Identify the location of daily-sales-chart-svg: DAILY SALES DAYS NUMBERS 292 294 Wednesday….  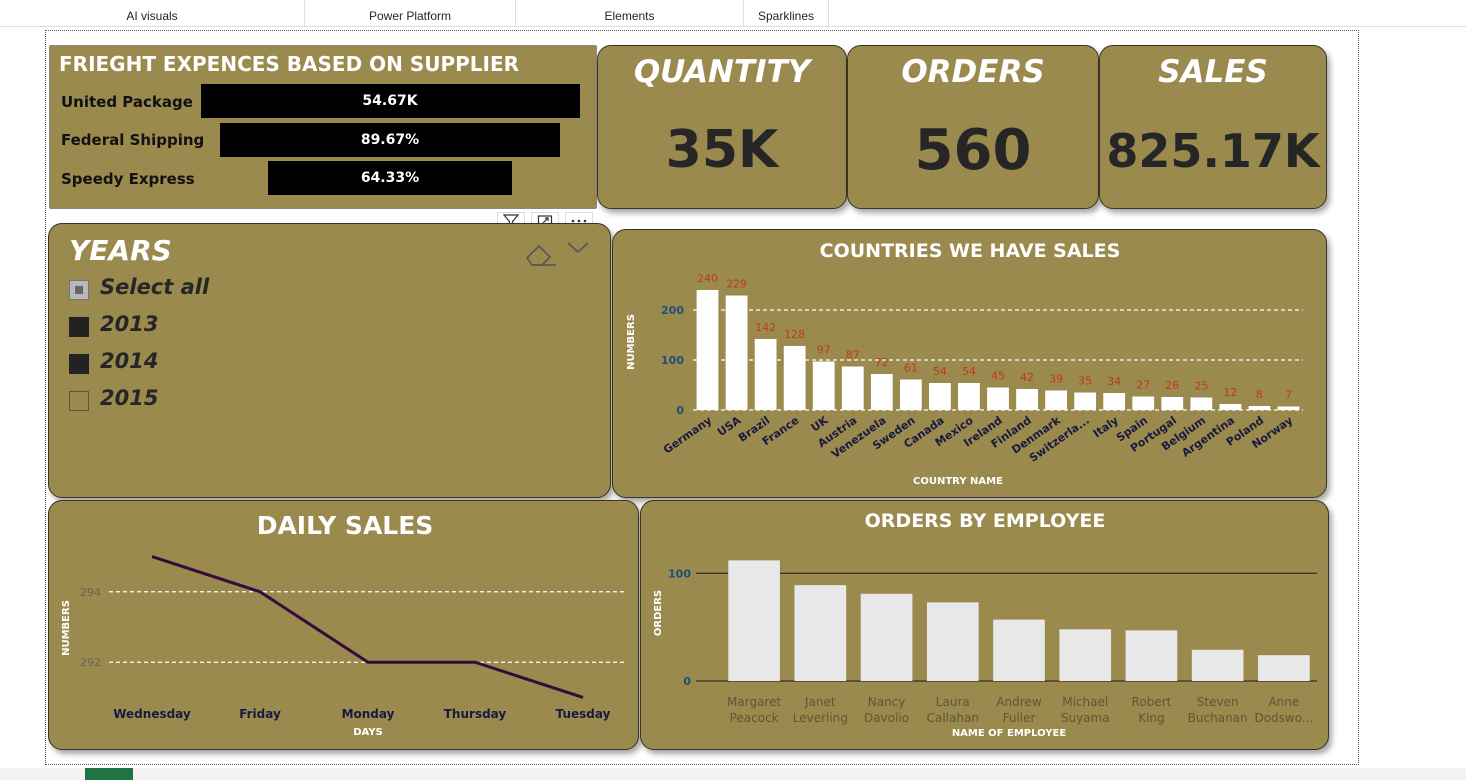
(344, 624).